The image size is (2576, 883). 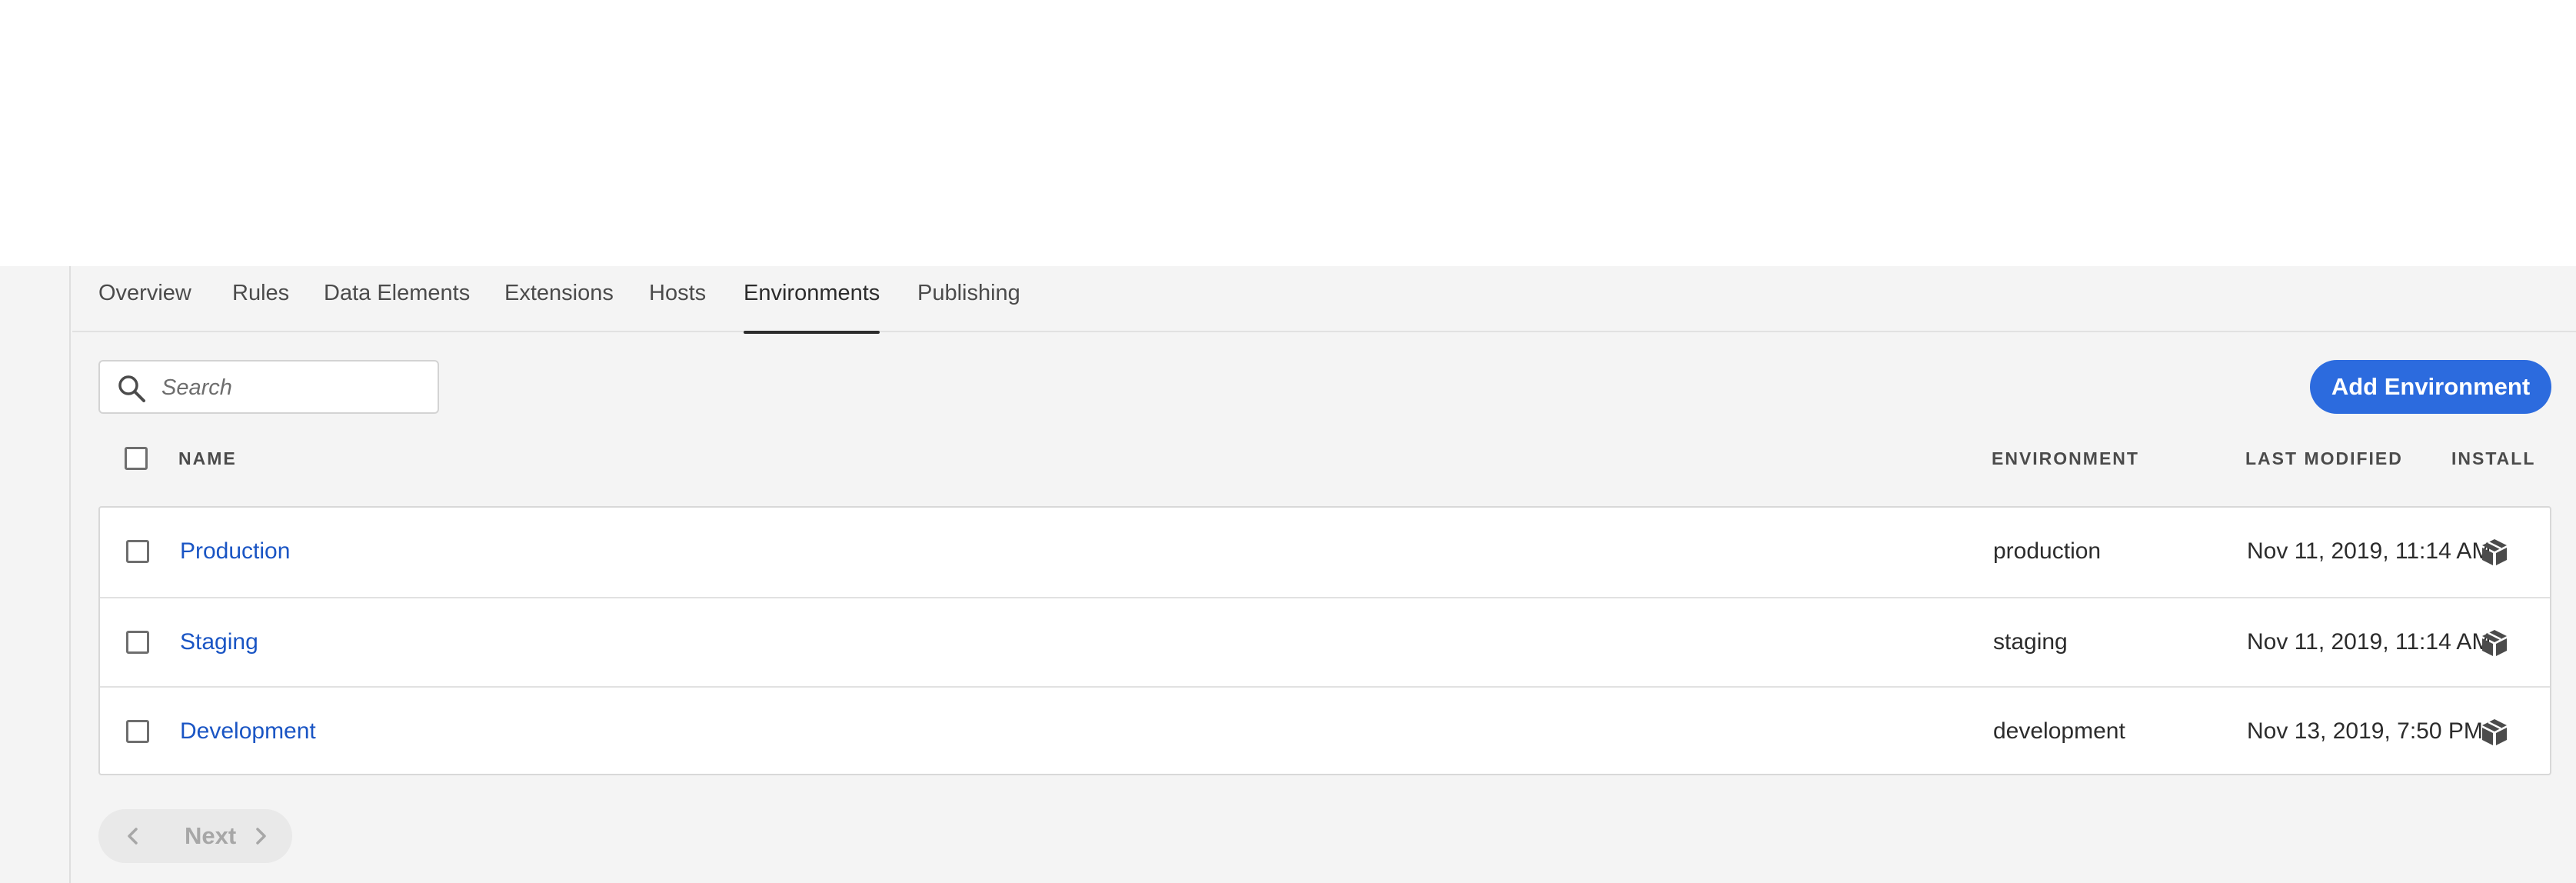 I want to click on environment-name-link: Development, so click(x=248, y=731).